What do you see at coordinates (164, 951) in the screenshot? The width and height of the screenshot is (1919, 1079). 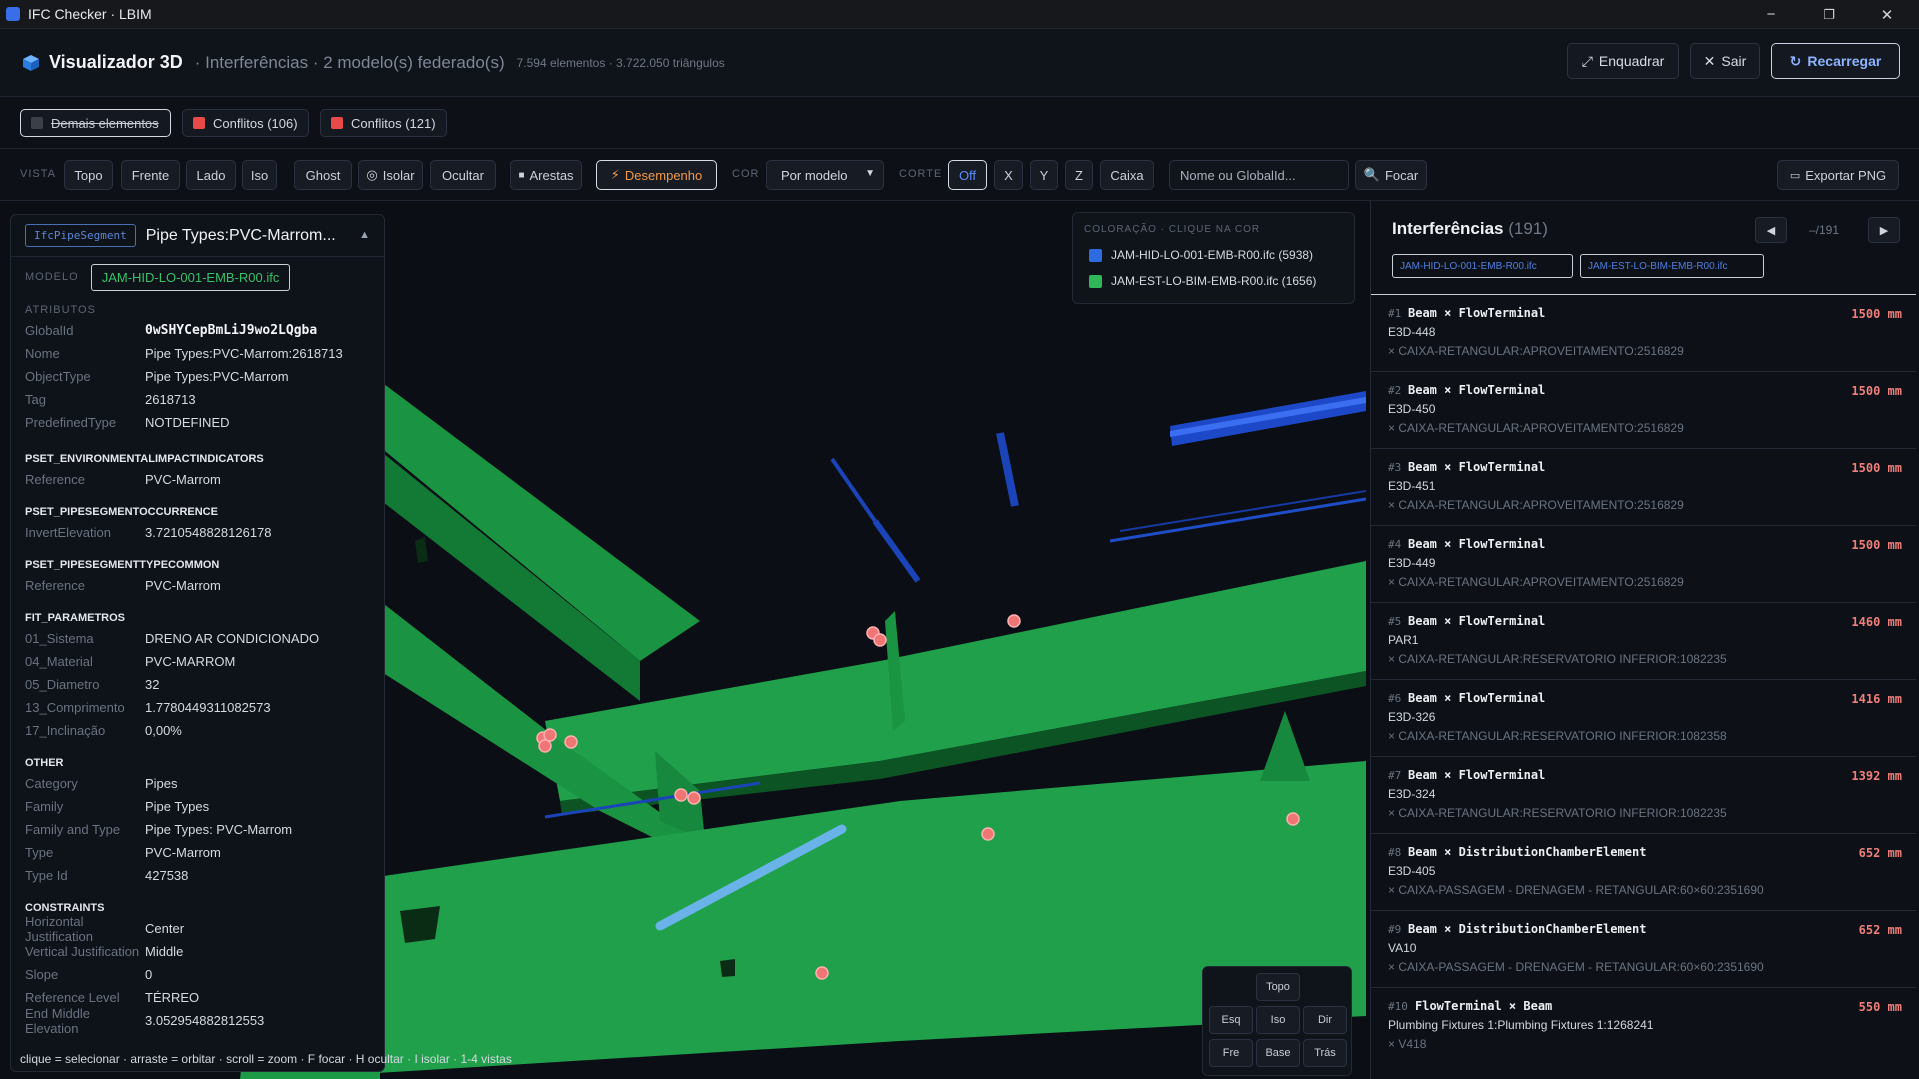 I see `property-value: Middle` at bounding box center [164, 951].